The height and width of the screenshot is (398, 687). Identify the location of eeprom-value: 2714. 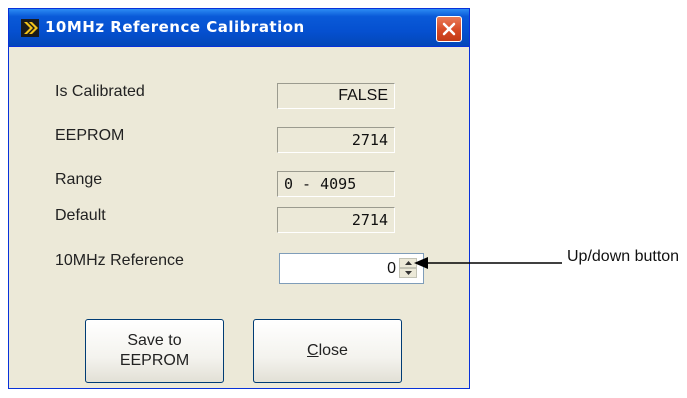
(336, 140).